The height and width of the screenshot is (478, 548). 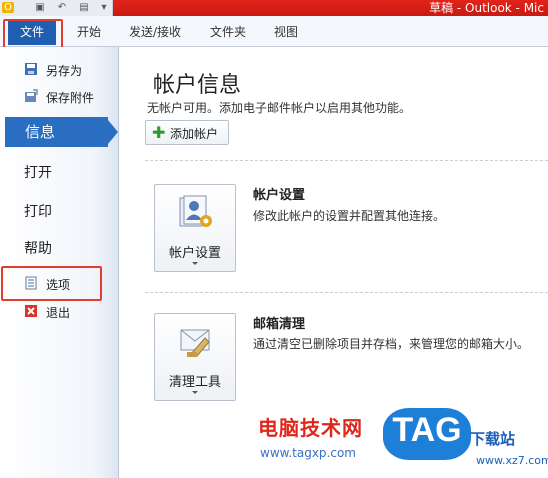 I want to click on account-settings-desc: 修改此帐户的设置并配置其他连接。, so click(x=349, y=216).